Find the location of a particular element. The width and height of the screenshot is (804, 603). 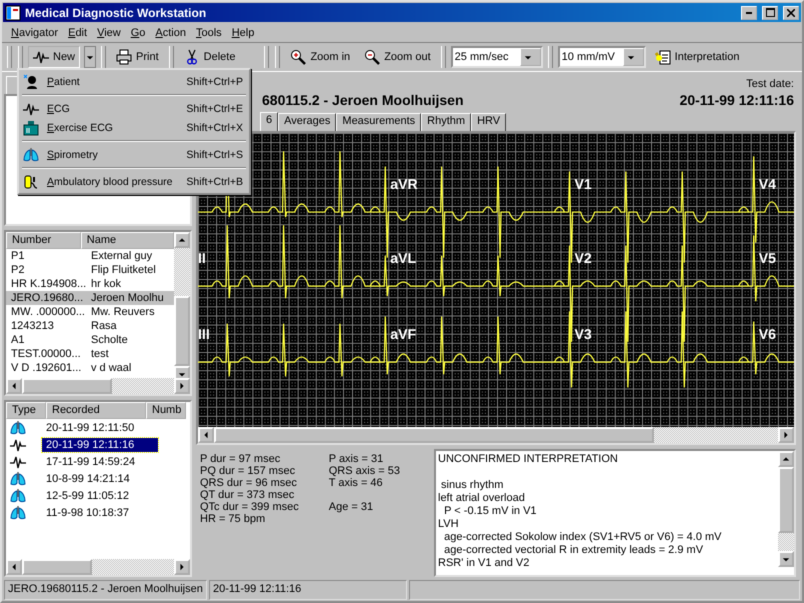

menu-option: ECG Shift+Ctrl+E is located at coordinates (134, 108).